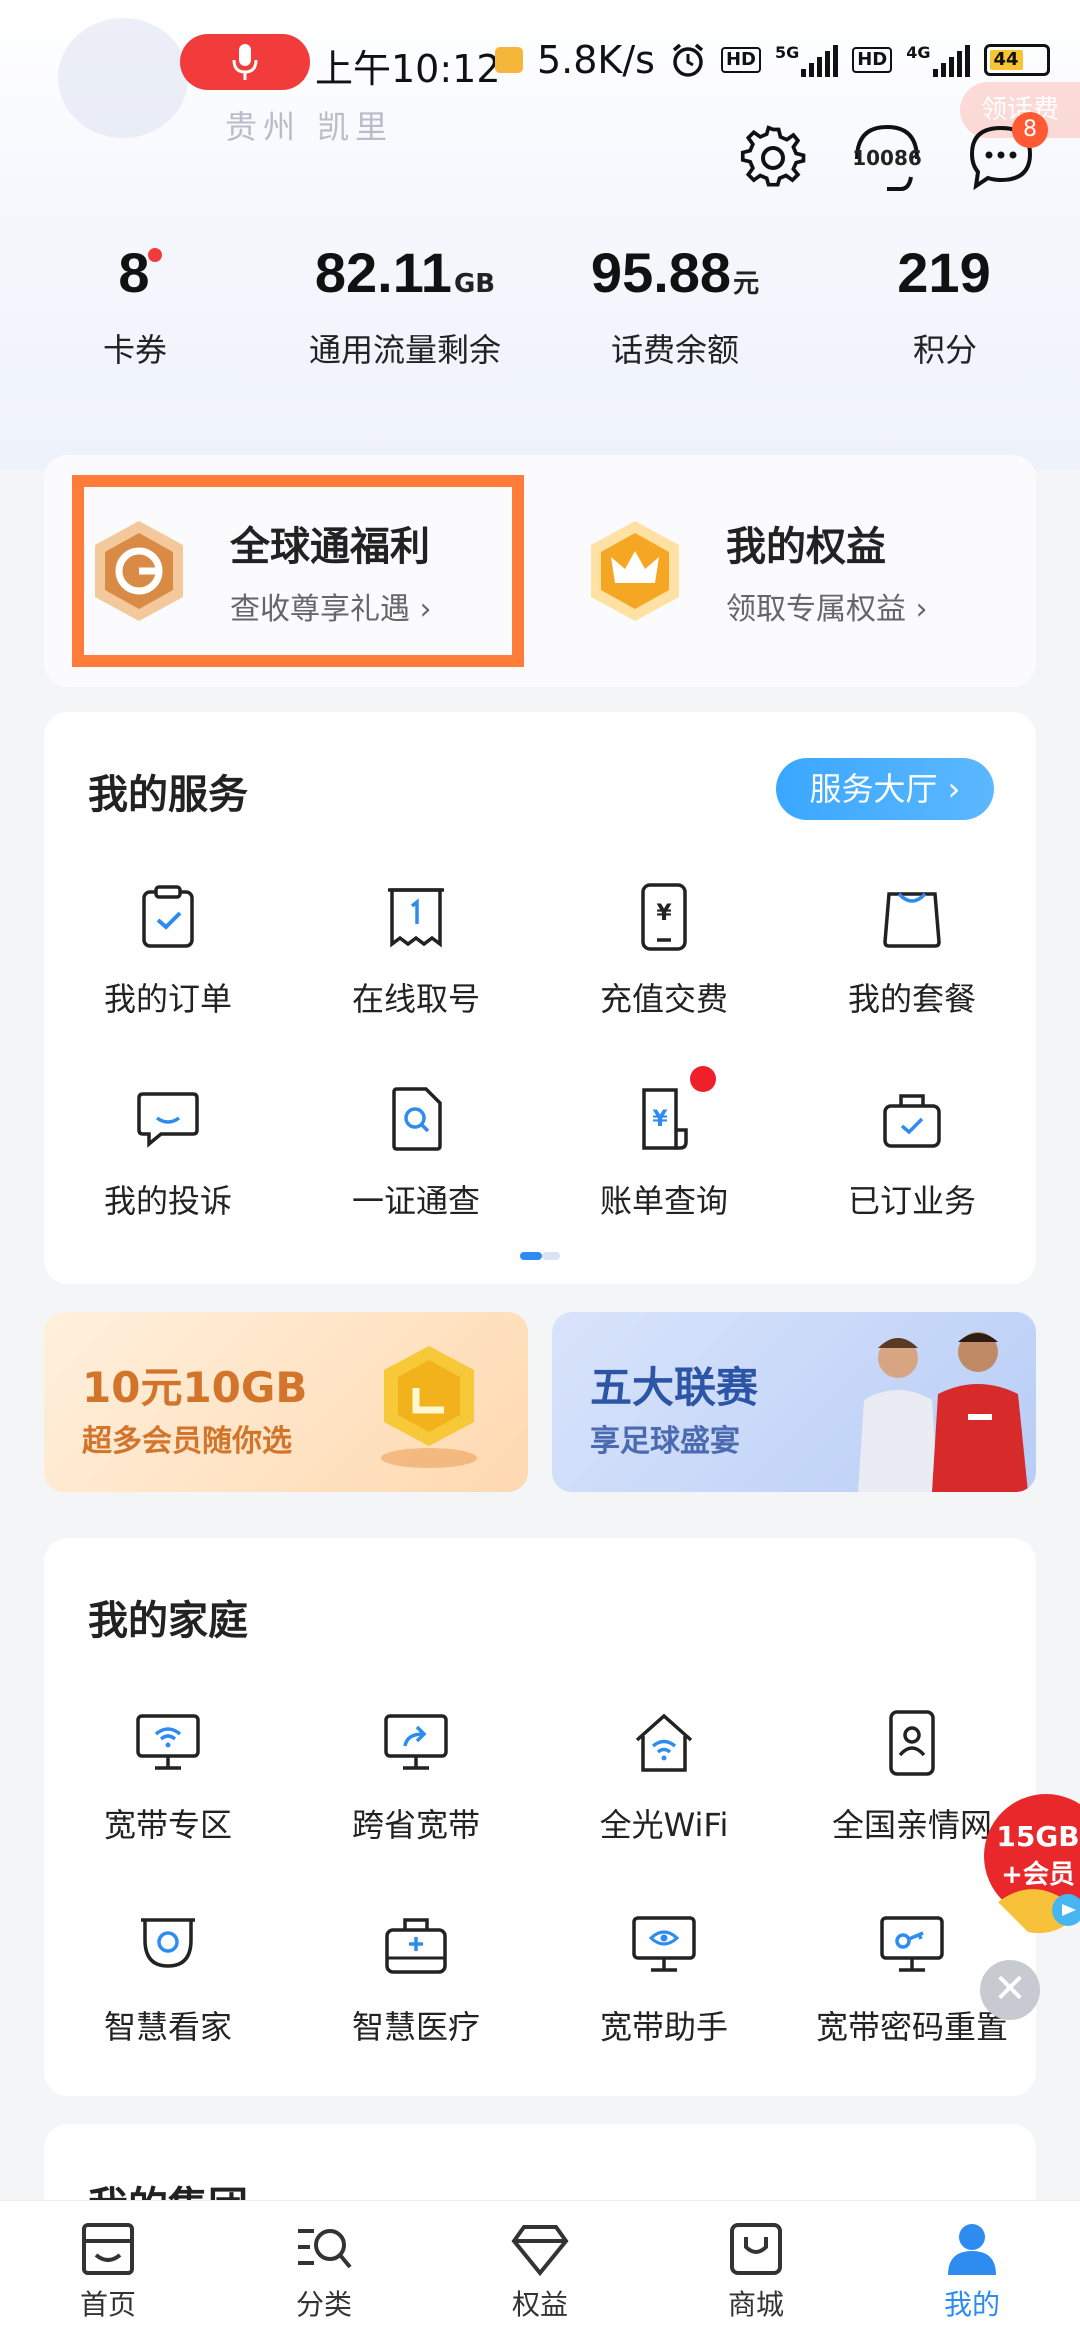 The image size is (1080, 2340). Describe the element at coordinates (168, 1798) in the screenshot. I see `family-broadband-zone: 宽带专区` at that location.